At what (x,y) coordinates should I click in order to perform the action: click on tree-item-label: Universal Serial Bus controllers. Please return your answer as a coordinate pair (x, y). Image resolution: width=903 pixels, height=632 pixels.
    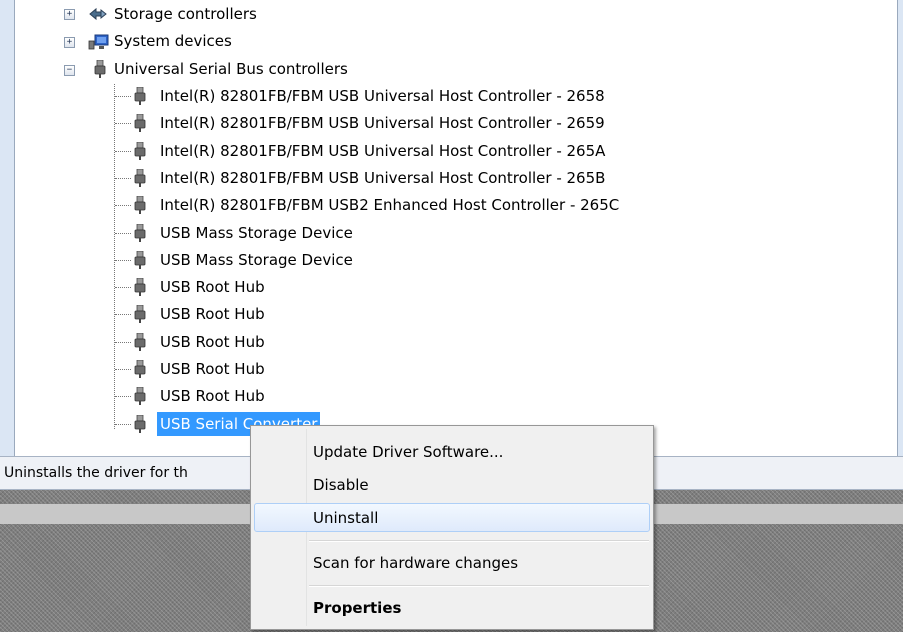
    Looking at the image, I should click on (231, 69).